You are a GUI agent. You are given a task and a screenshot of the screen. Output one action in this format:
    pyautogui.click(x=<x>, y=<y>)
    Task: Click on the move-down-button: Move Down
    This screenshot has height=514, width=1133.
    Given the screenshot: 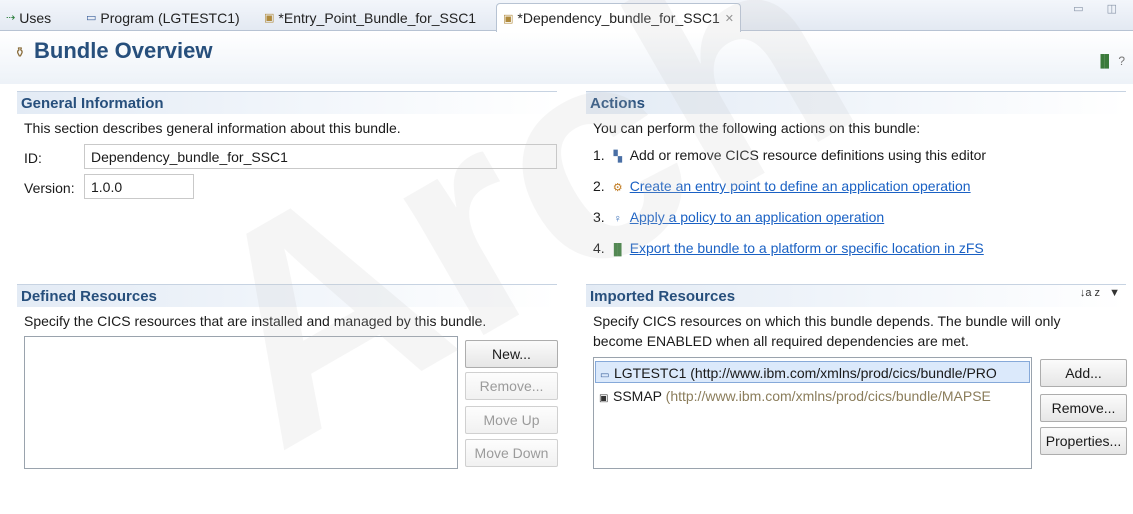 What is the action you would take?
    pyautogui.click(x=511, y=453)
    